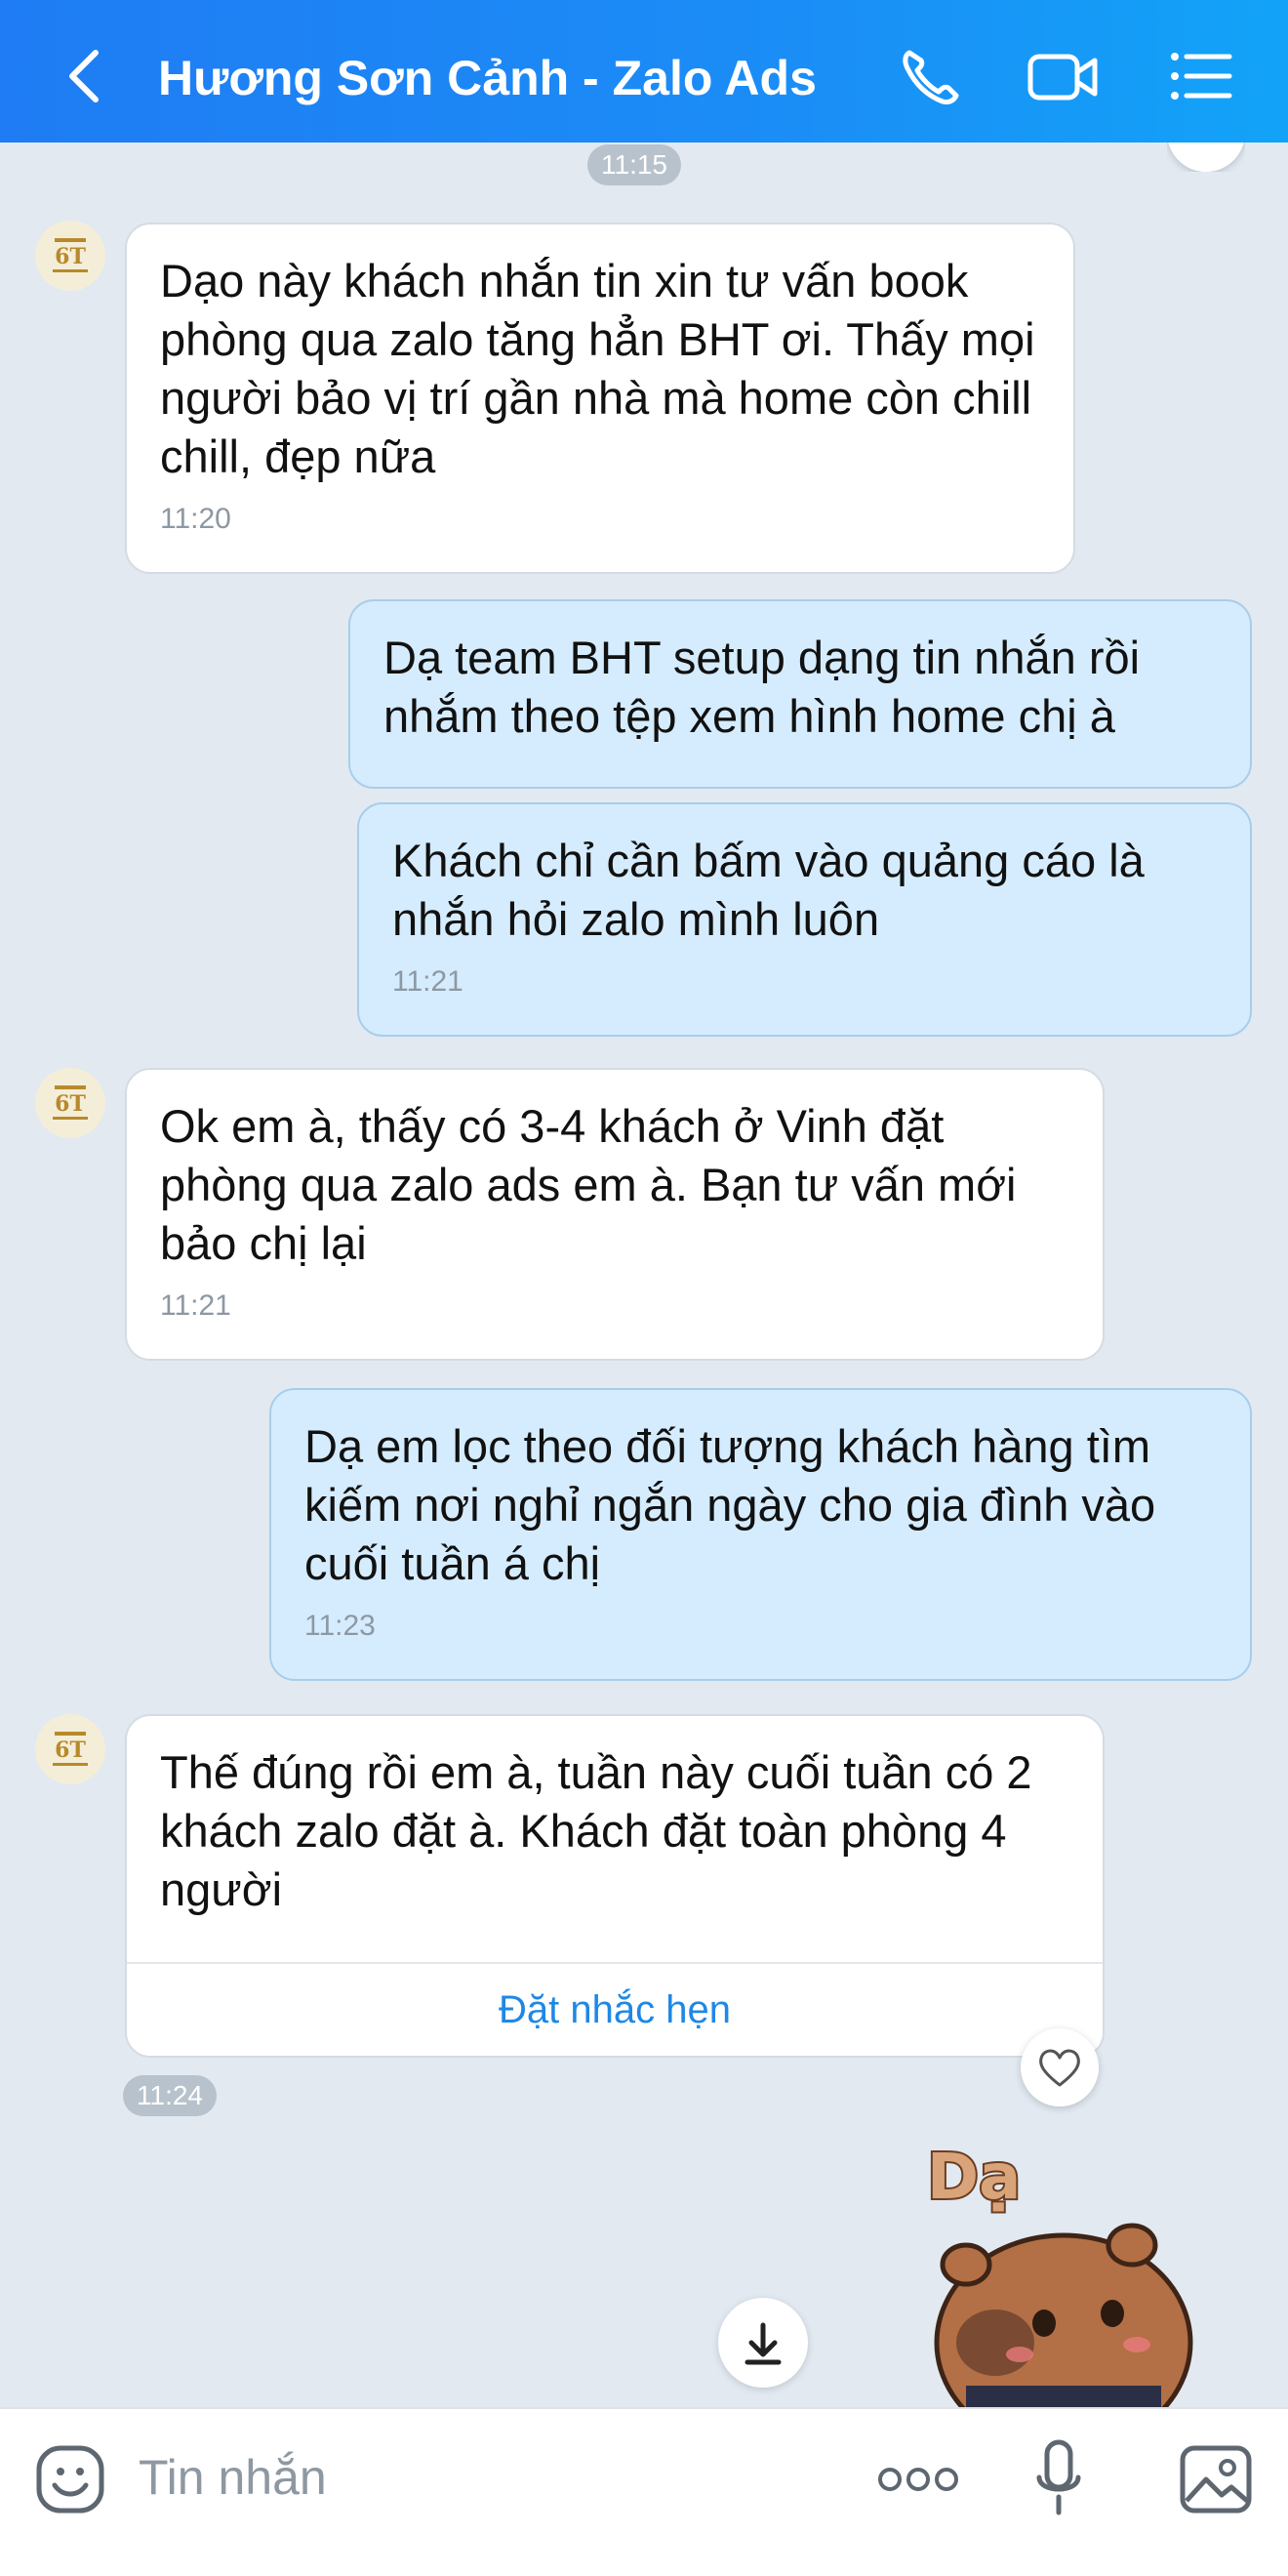  I want to click on heart-icon, so click(1059, 2068).